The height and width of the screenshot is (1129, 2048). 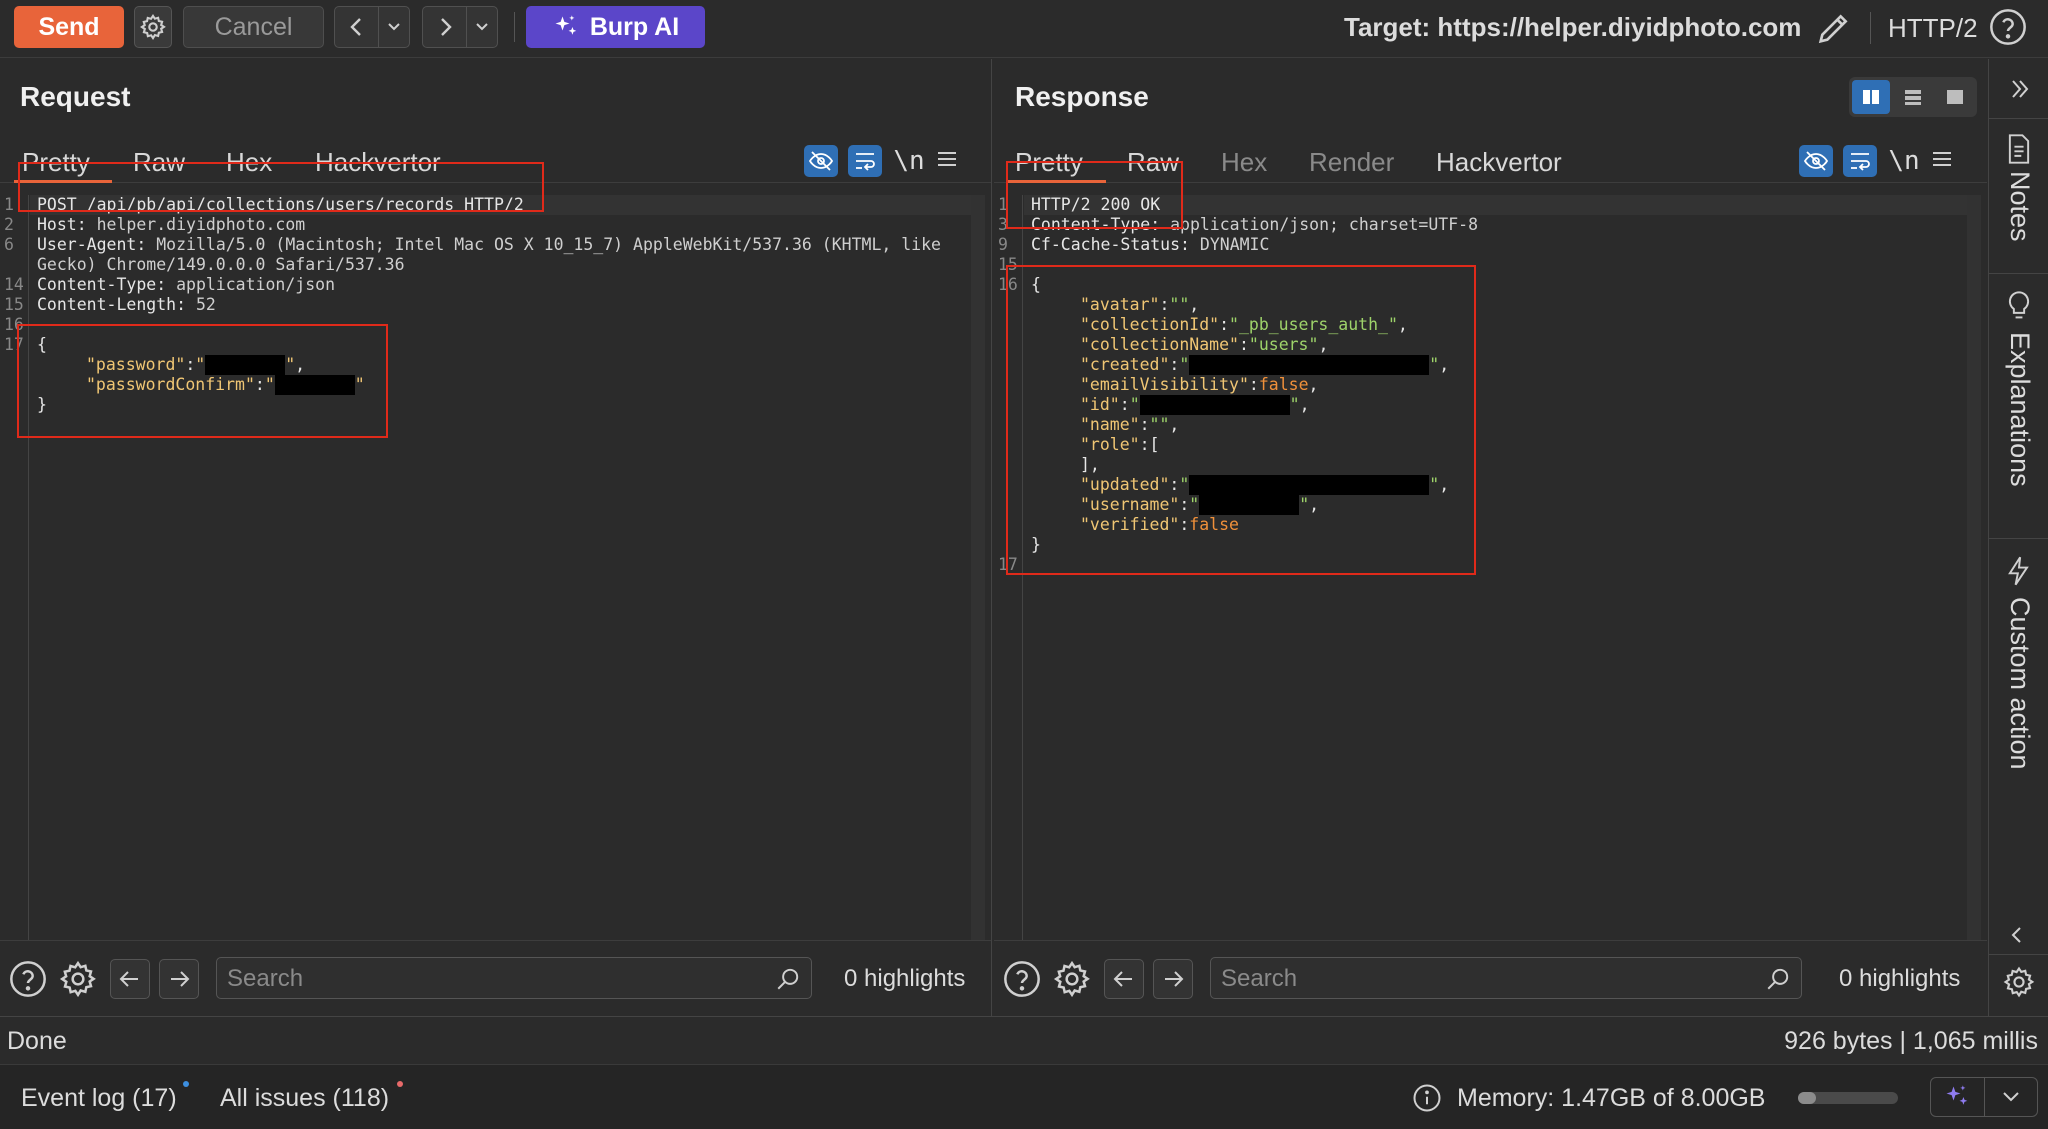 What do you see at coordinates (69, 27) in the screenshot?
I see `send-button: Send` at bounding box center [69, 27].